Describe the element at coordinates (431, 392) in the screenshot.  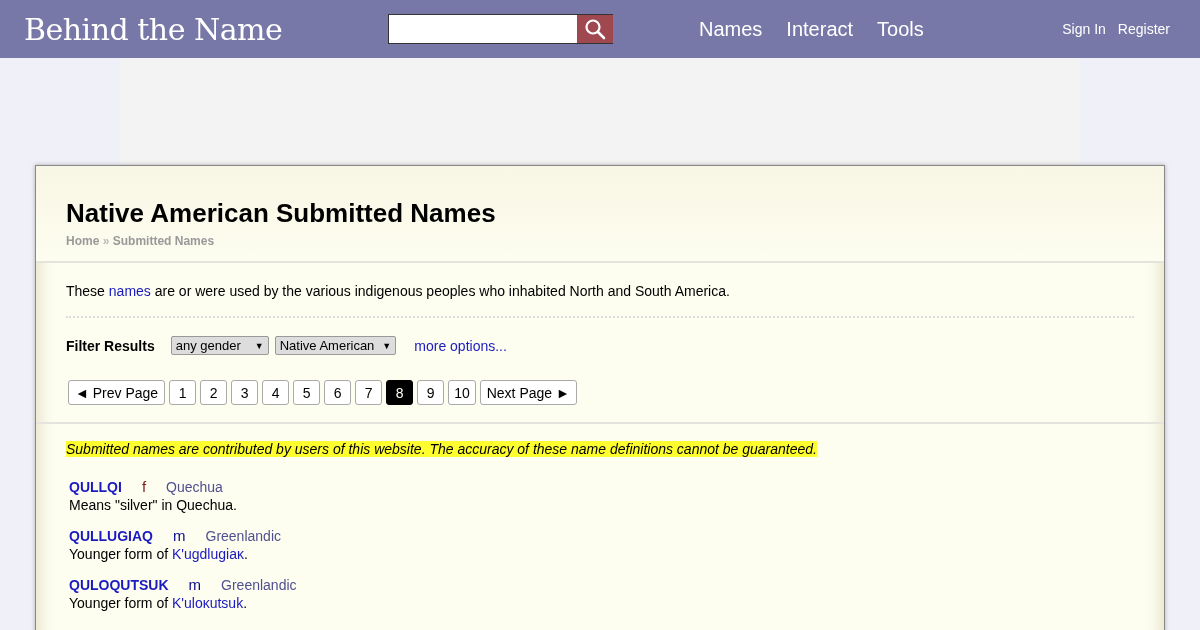
I see `page-button: 9` at that location.